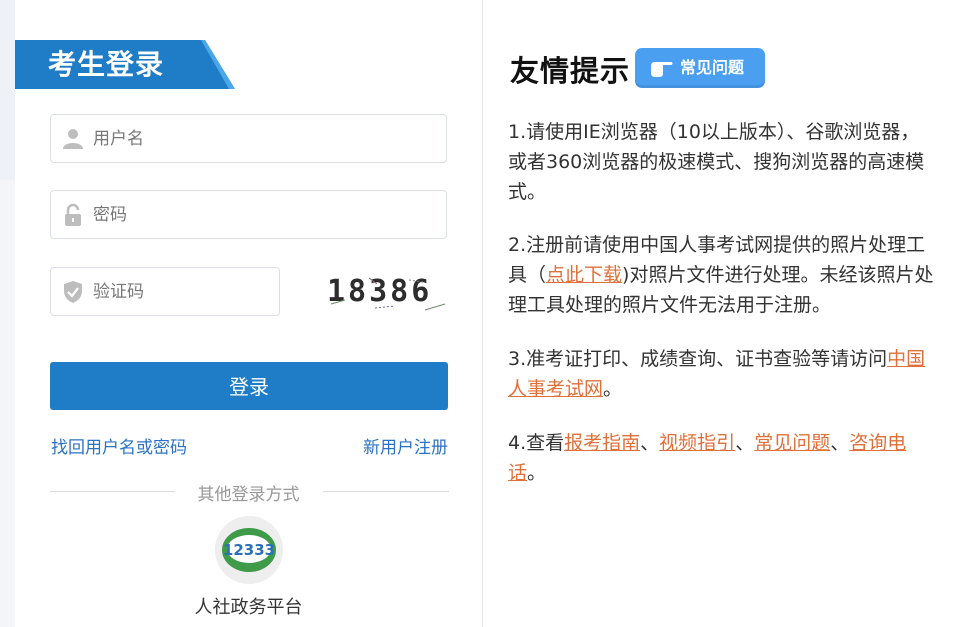 The image size is (957, 627). I want to click on captcha-image: 18386, so click(387, 292).